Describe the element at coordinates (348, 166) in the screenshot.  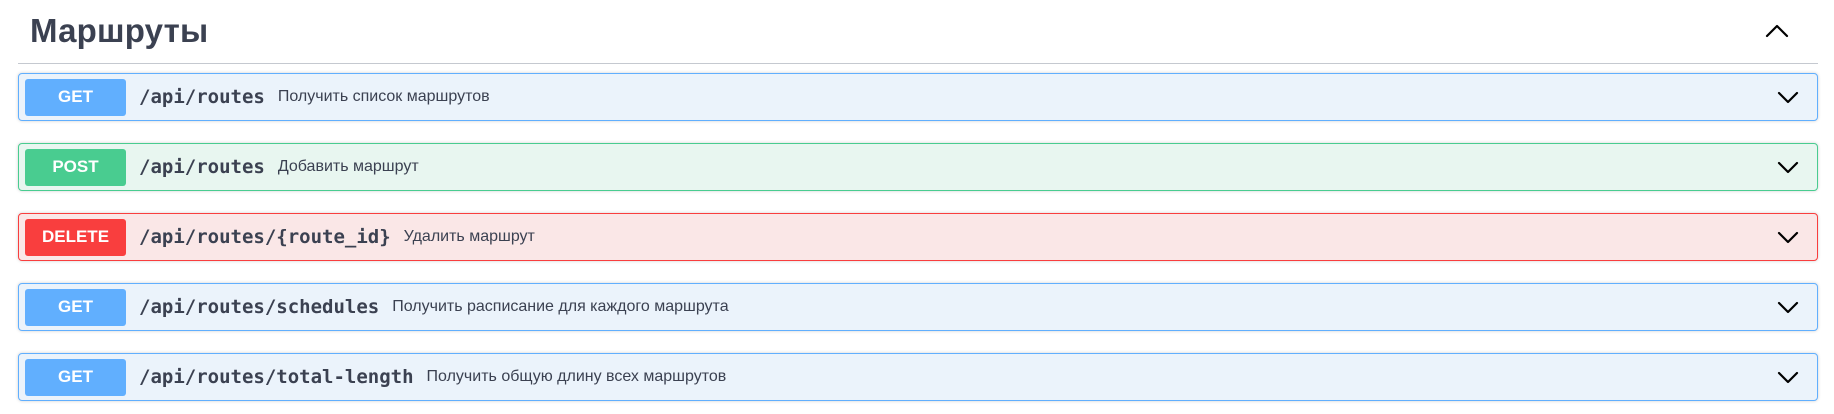
I see `operation-summary: Добавить маршрут` at that location.